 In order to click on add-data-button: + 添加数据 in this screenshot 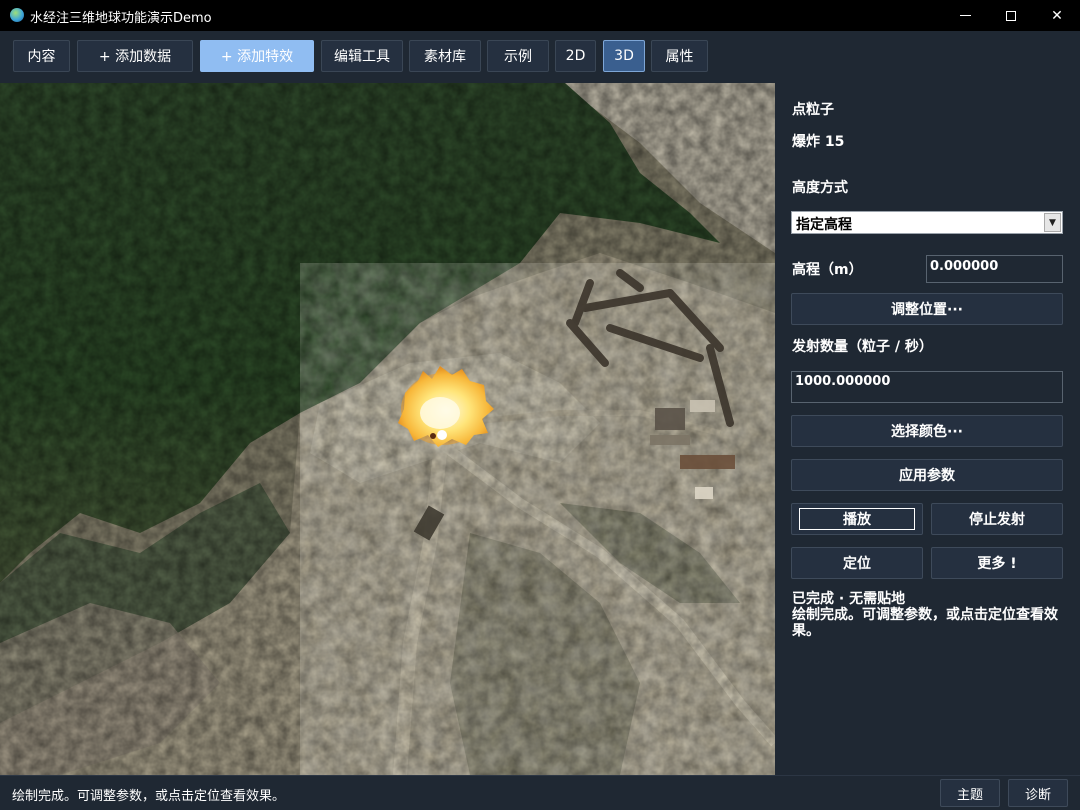, I will do `click(135, 56)`.